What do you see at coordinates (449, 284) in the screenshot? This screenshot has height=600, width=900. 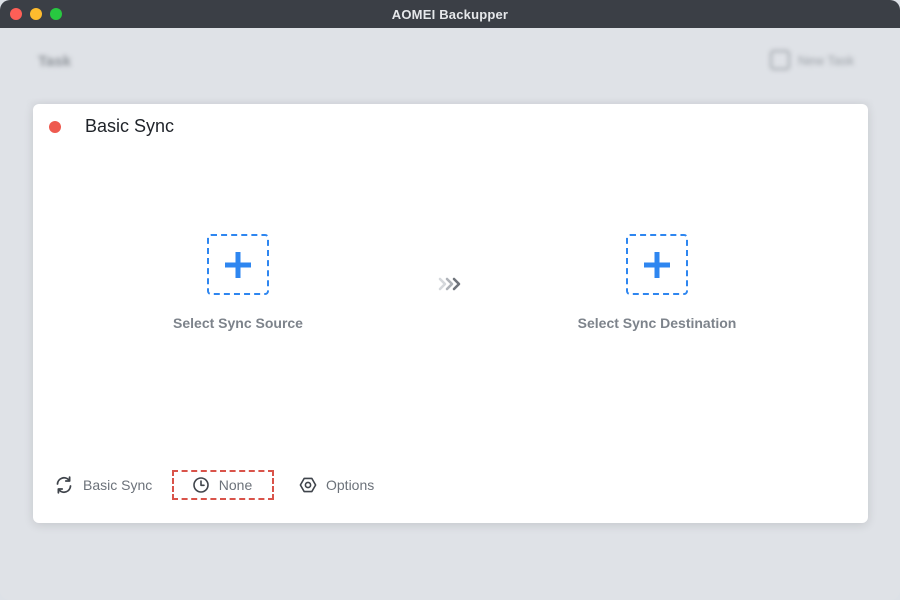 I see `triple-chevron-right-icon` at bounding box center [449, 284].